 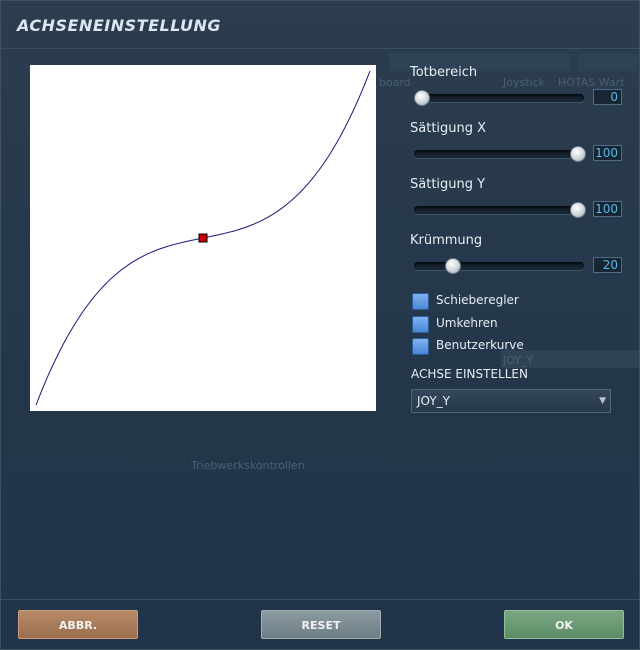 I want to click on deadzone-value: 0, so click(x=607, y=97).